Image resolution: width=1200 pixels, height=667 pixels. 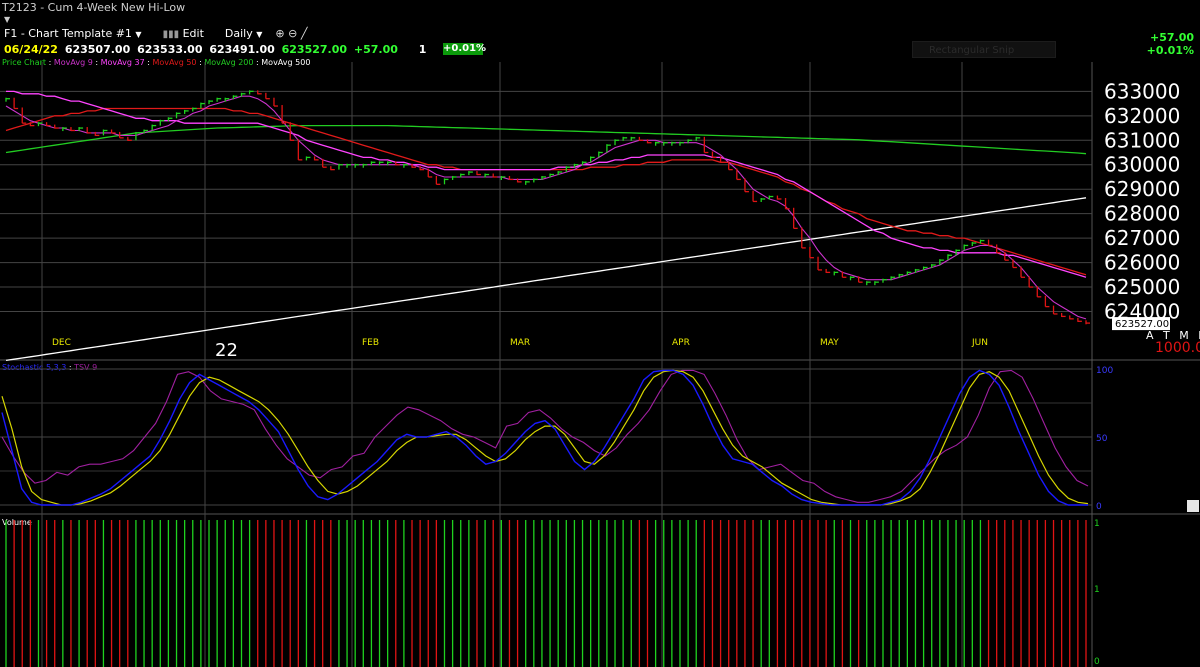 I want to click on scroll-right-button, so click(x=1193, y=506).